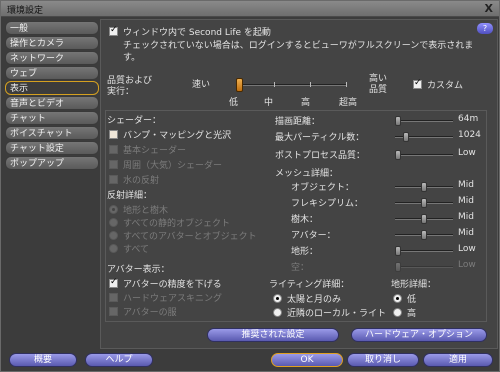 The image size is (500, 372). I want to click on reflections-title: 反射詳細：, so click(130, 196).